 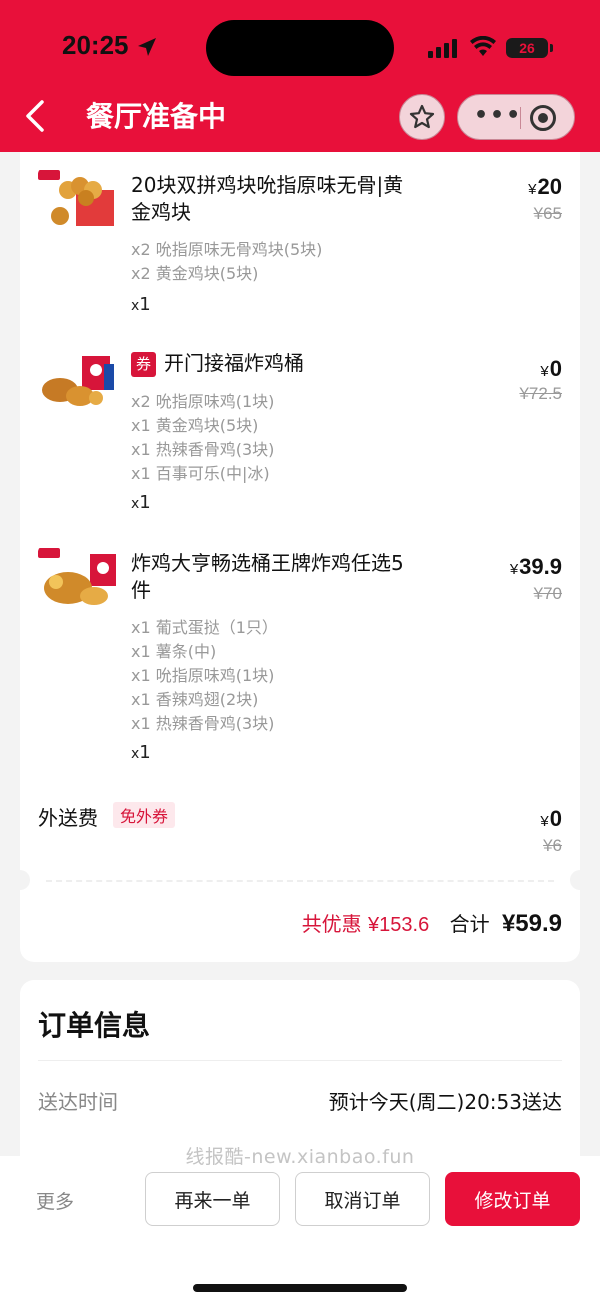 What do you see at coordinates (300, 1060) in the screenshot?
I see `order-info-divider` at bounding box center [300, 1060].